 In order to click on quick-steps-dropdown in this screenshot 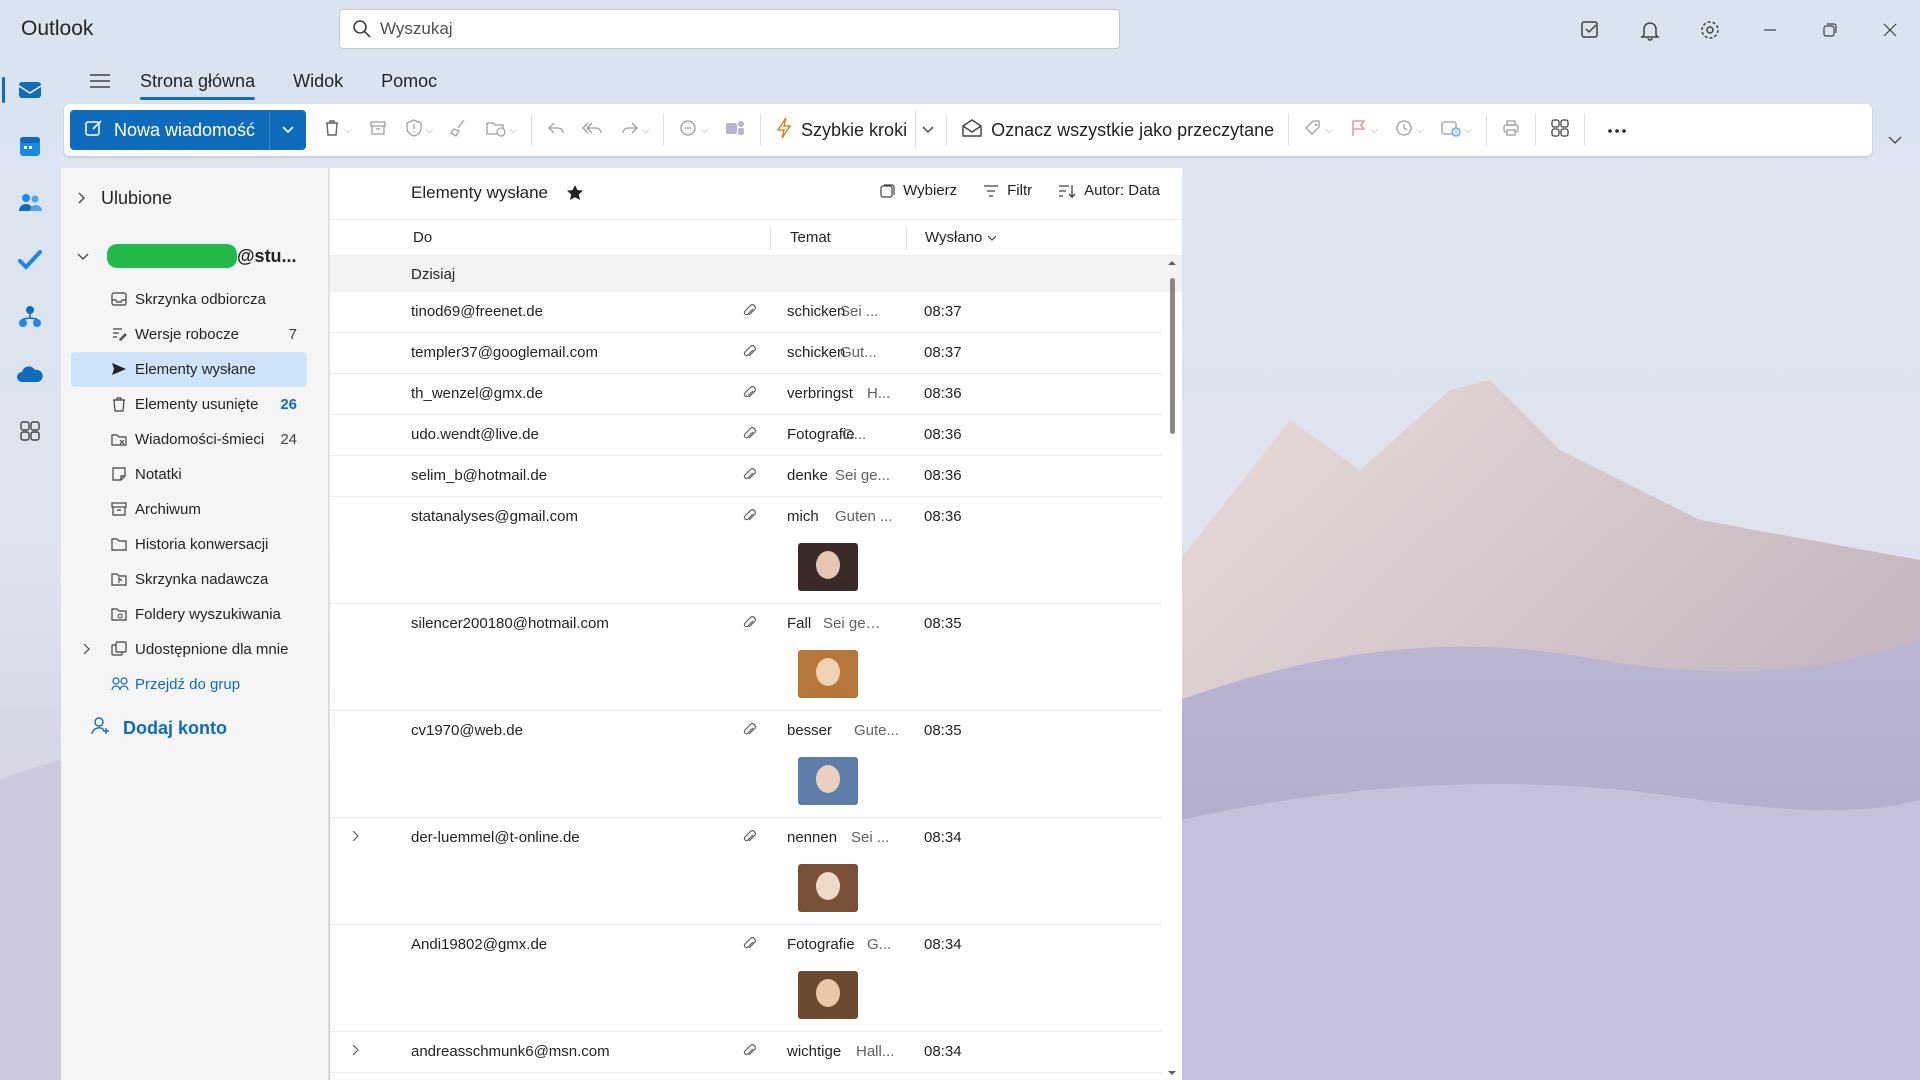, I will do `click(927, 130)`.